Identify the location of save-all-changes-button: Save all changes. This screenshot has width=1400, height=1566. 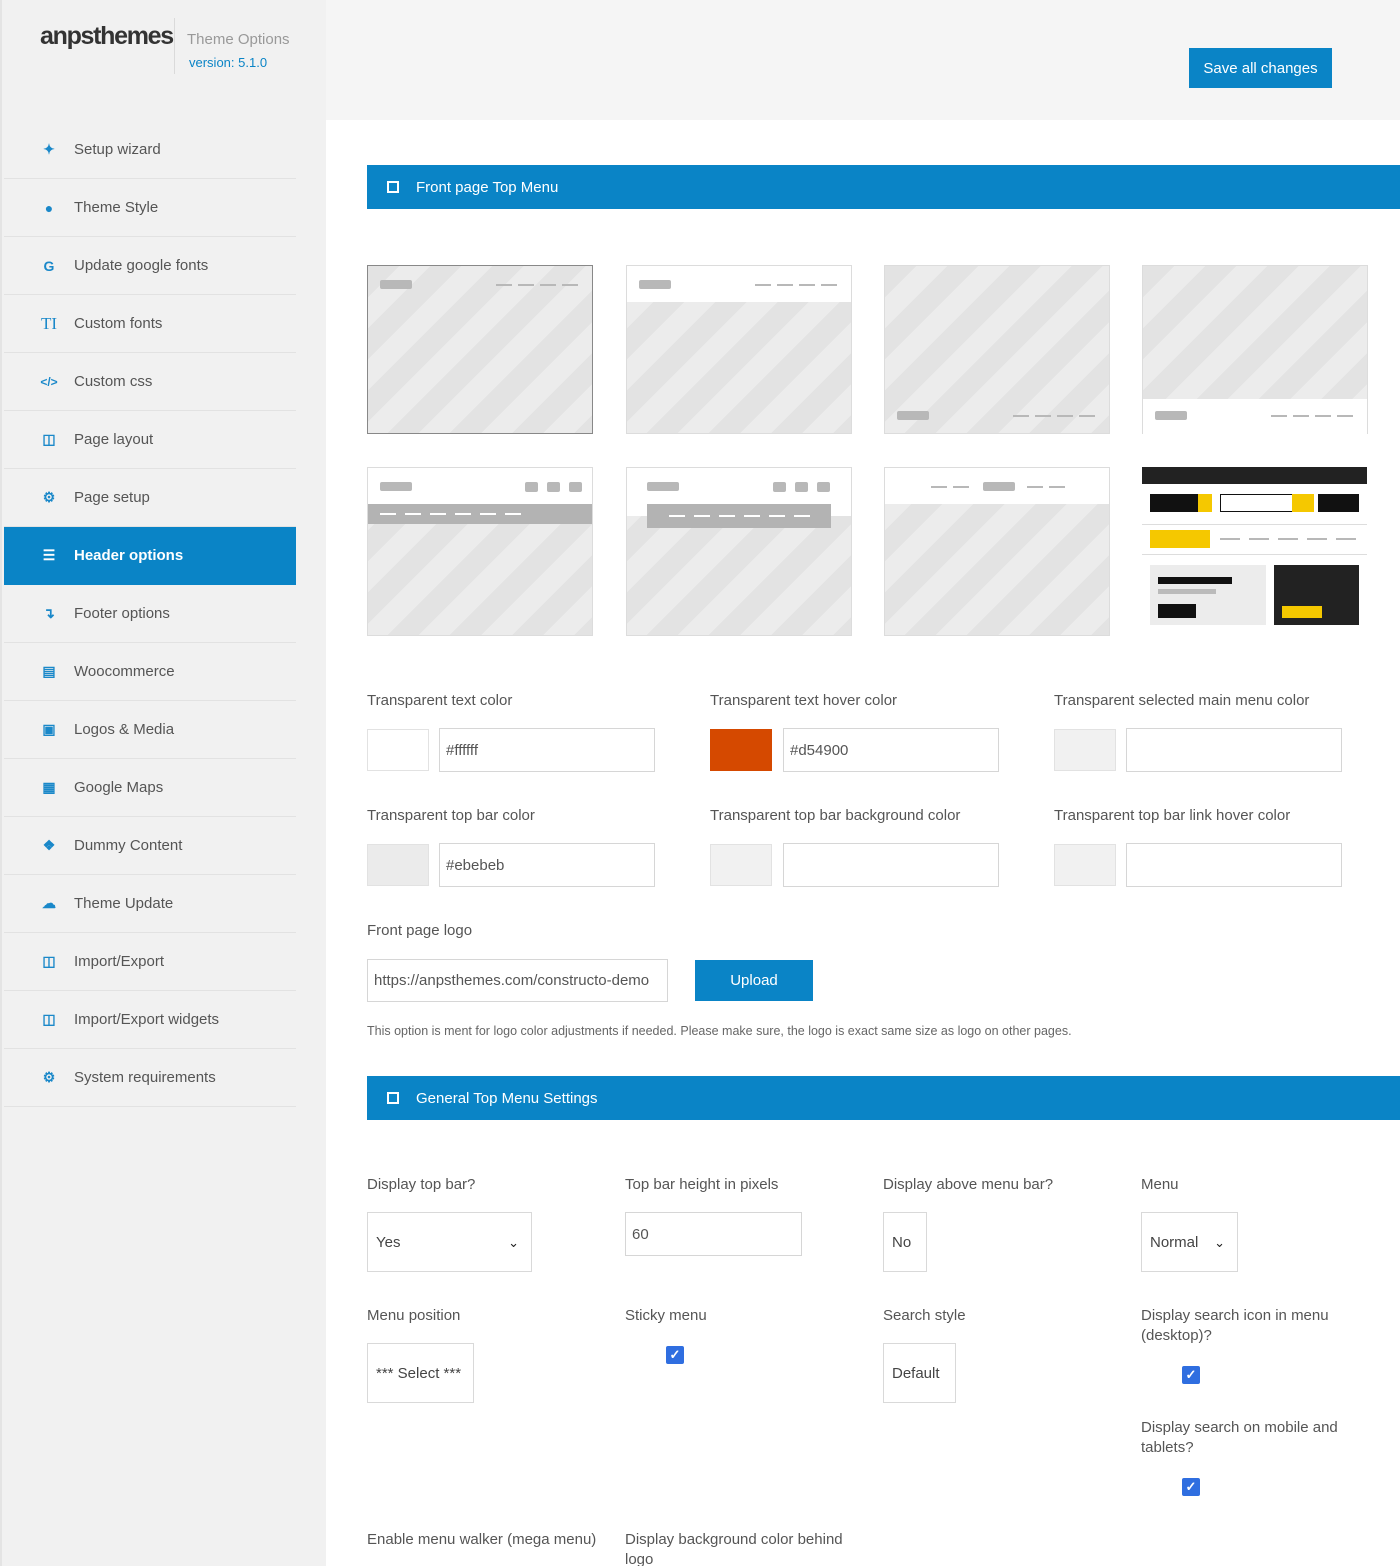
(1260, 68).